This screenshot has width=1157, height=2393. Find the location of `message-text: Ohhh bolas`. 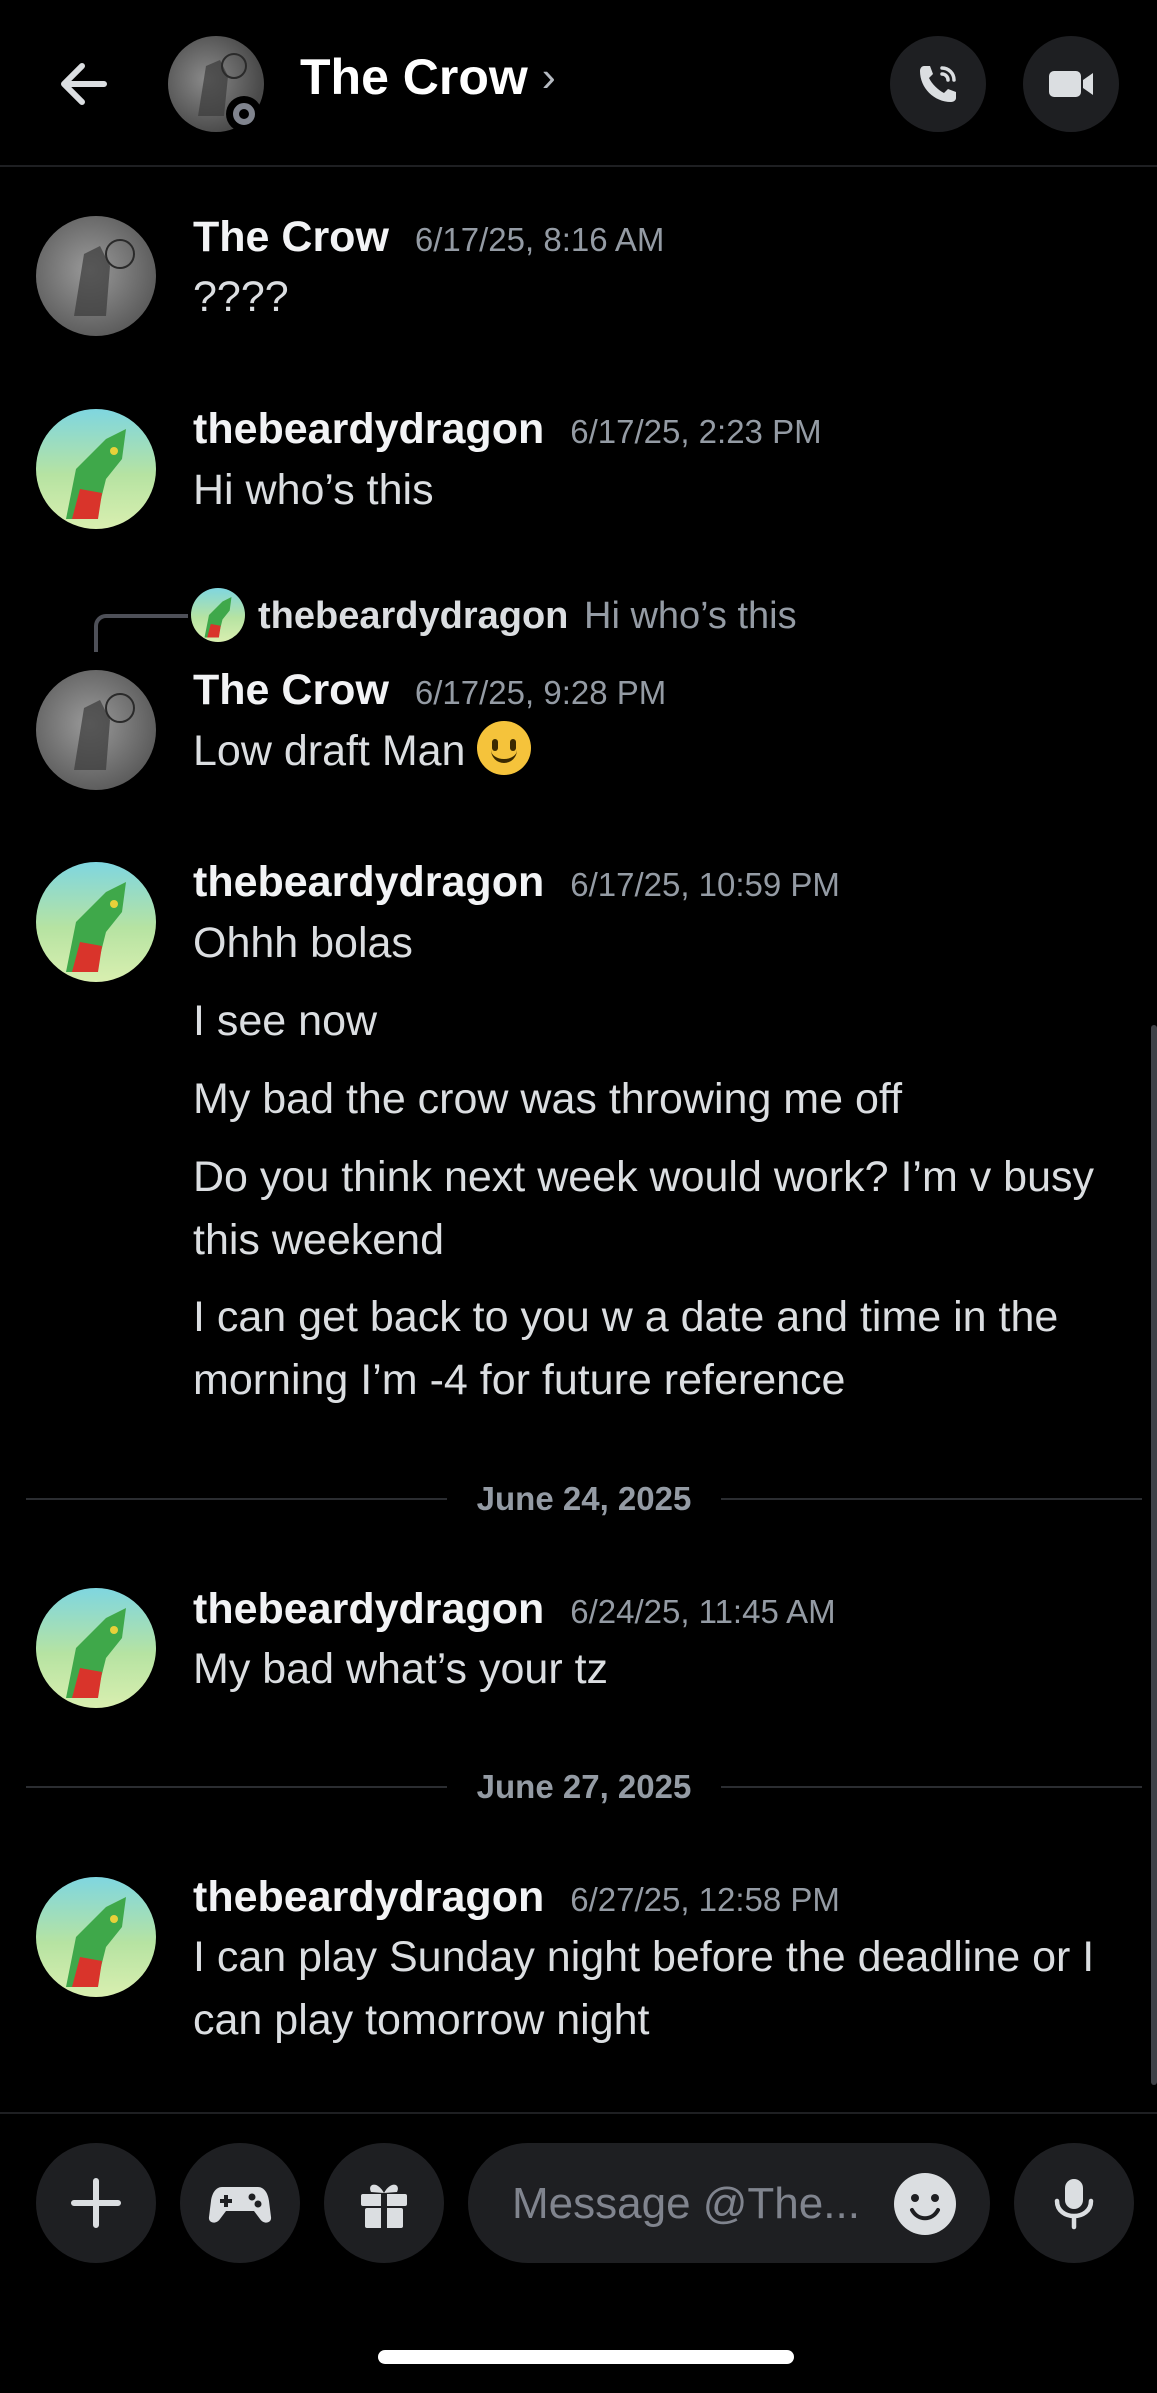

message-text: Ohhh bolas is located at coordinates (663, 943).